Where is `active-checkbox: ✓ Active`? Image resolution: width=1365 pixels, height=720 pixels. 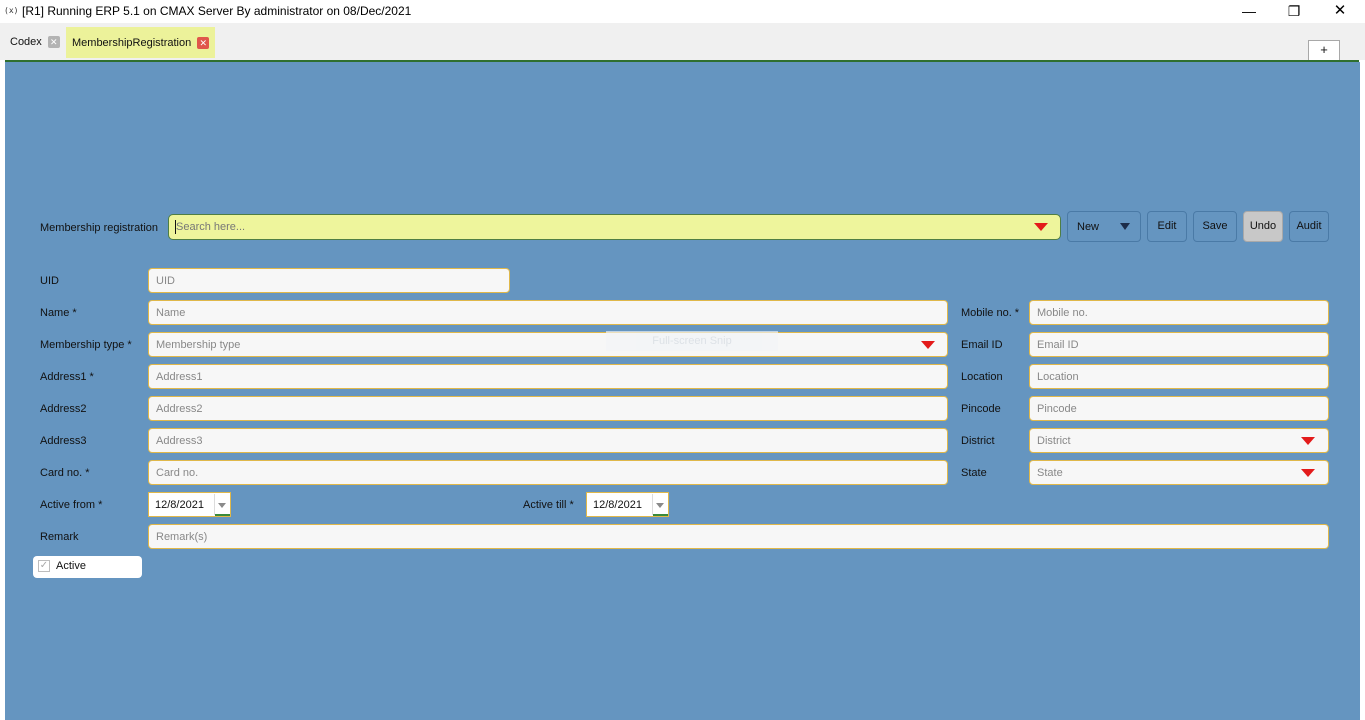
active-checkbox: ✓ Active is located at coordinates (87, 567).